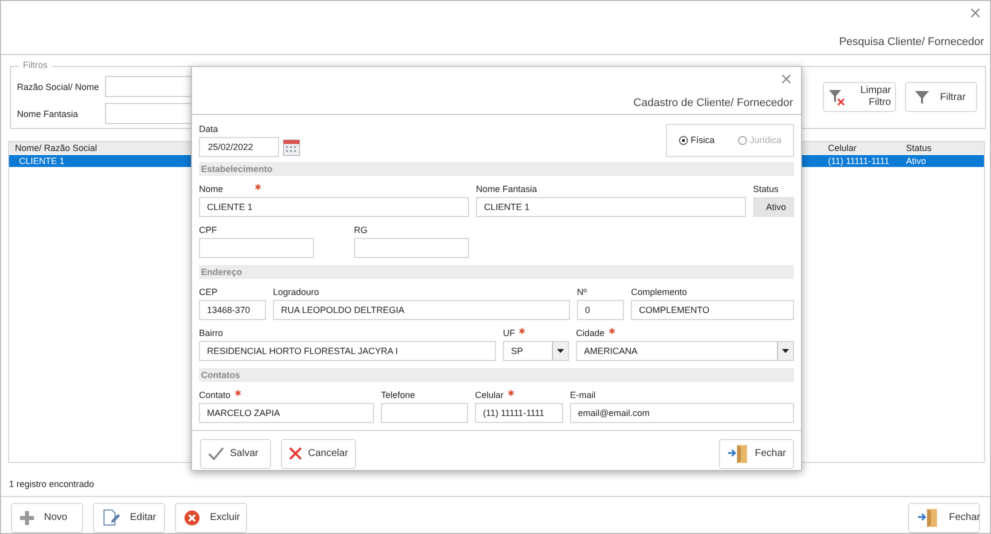 The image size is (991, 534). What do you see at coordinates (685, 350) in the screenshot?
I see `dropdown-field: AMERICANA` at bounding box center [685, 350].